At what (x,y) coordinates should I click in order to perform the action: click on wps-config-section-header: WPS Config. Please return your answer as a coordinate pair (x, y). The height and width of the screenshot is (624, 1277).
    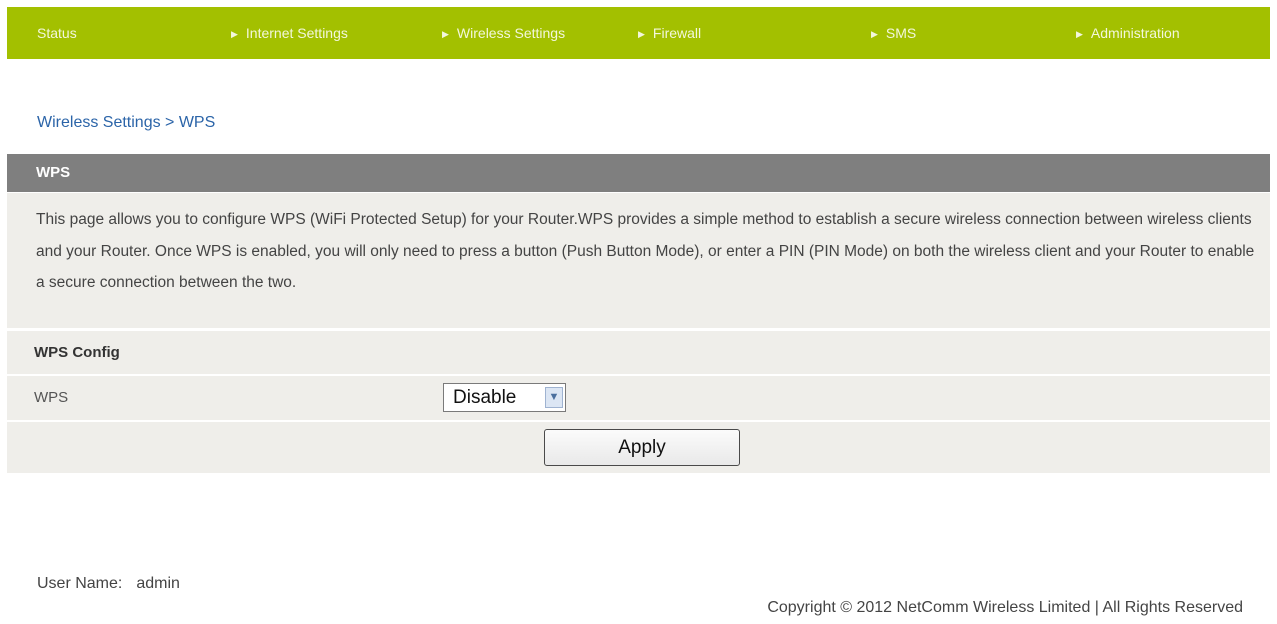
    Looking at the image, I should click on (638, 352).